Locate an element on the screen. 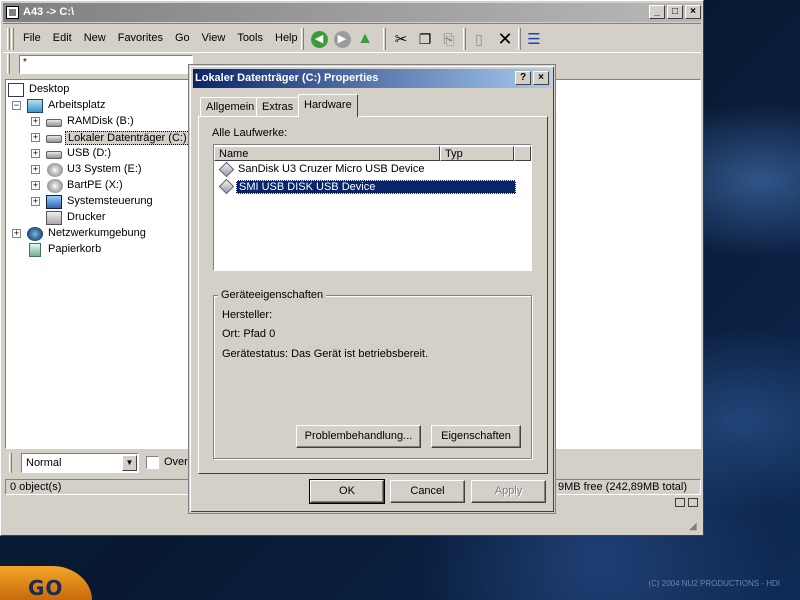  dialog-title: Lokaler Datenträger (C:) Properties is located at coordinates (287, 78).